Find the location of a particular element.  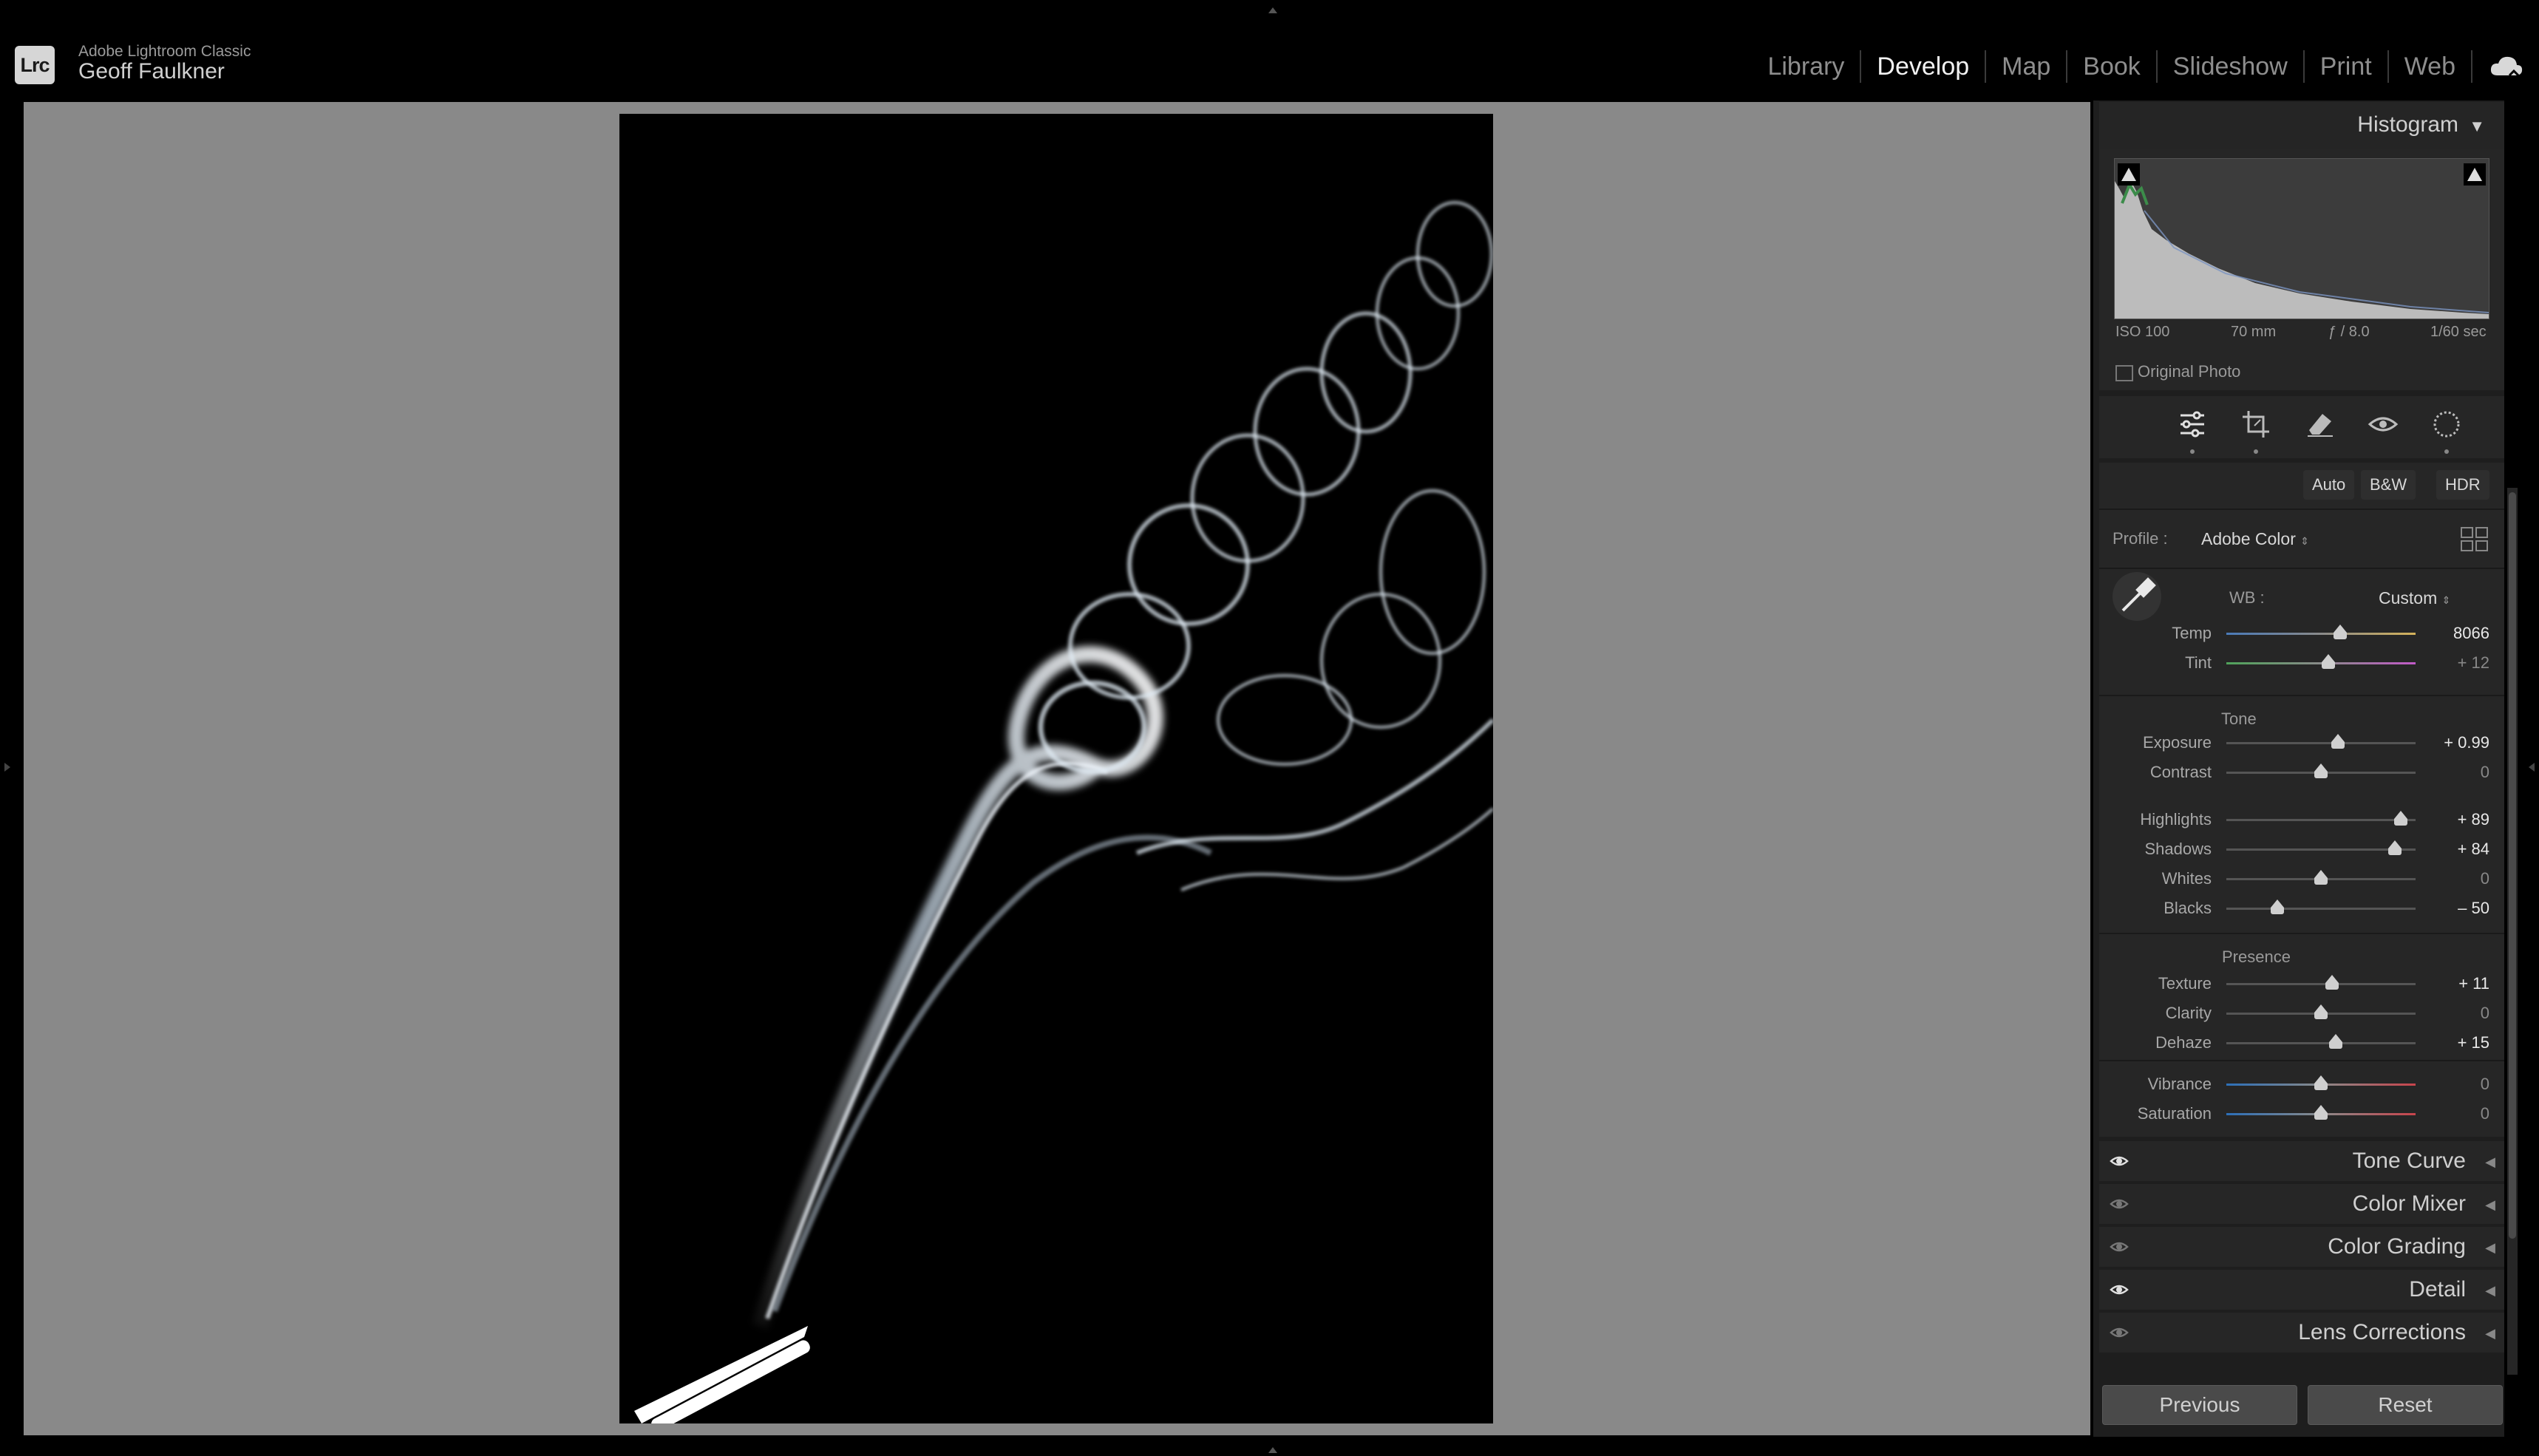

wb-dropdown: Custom ⇕ is located at coordinates (2414, 598).